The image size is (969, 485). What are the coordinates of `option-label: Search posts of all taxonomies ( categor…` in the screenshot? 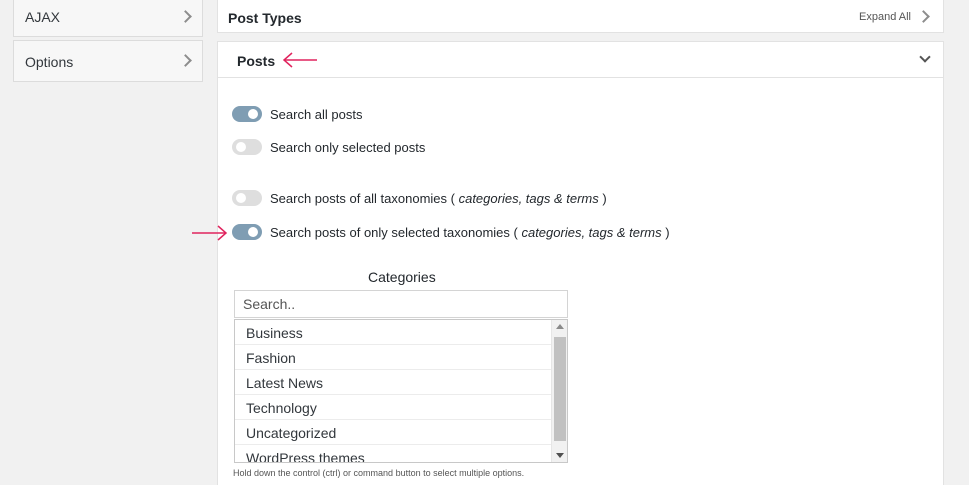 It's located at (438, 198).